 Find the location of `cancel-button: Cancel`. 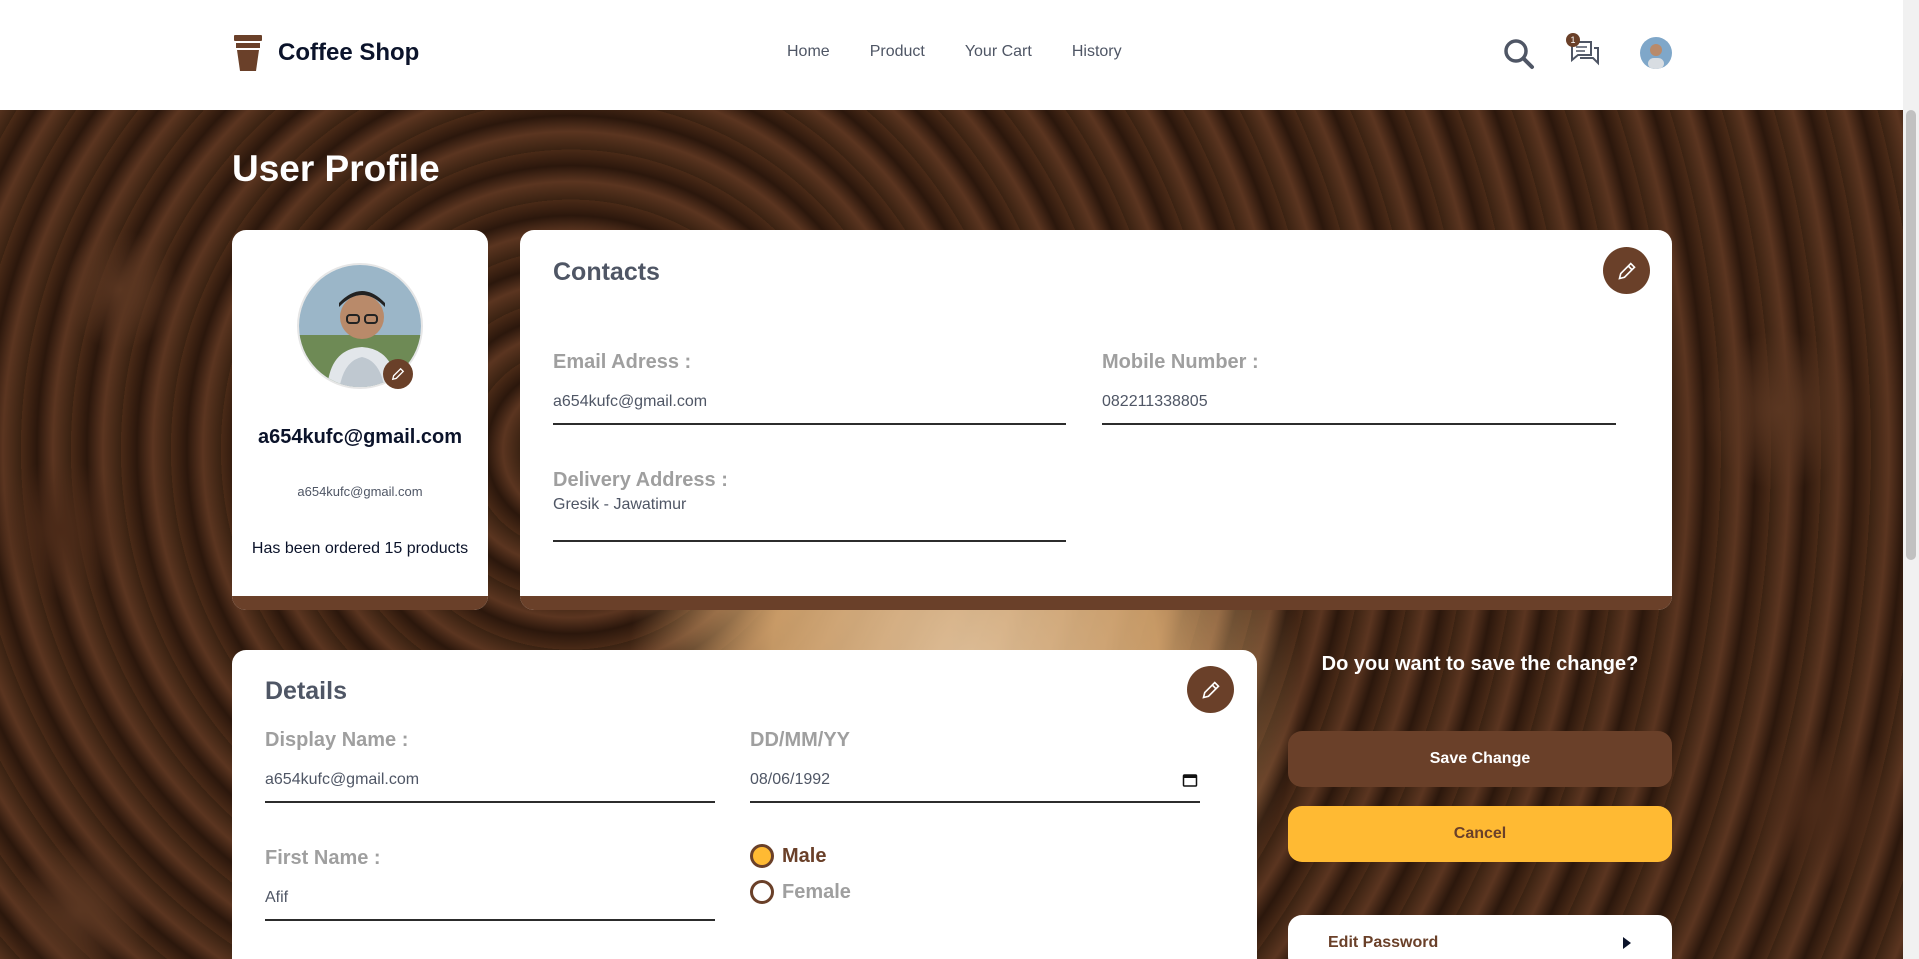

cancel-button: Cancel is located at coordinates (1480, 834).